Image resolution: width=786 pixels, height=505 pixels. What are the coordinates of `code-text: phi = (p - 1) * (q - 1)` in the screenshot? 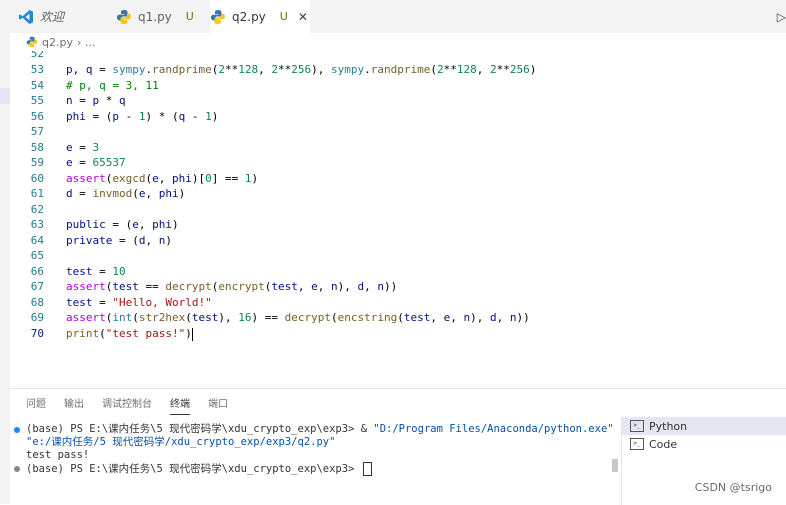 It's located at (142, 116).